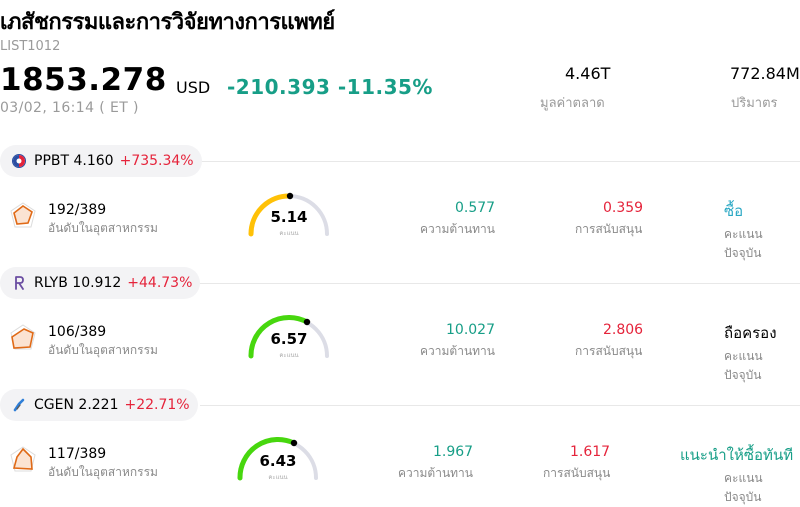 This screenshot has width=800, height=507. What do you see at coordinates (765, 73) in the screenshot?
I see `volume-value: 772.84M` at bounding box center [765, 73].